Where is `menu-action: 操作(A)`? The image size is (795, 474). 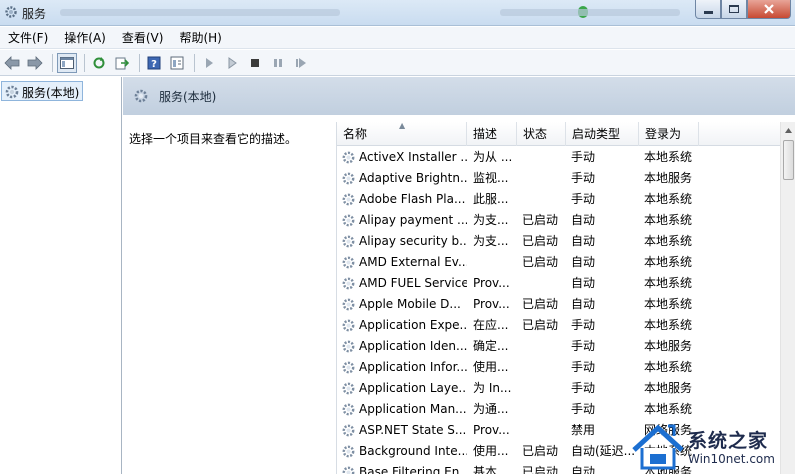
menu-action: 操作(A) is located at coordinates (85, 37).